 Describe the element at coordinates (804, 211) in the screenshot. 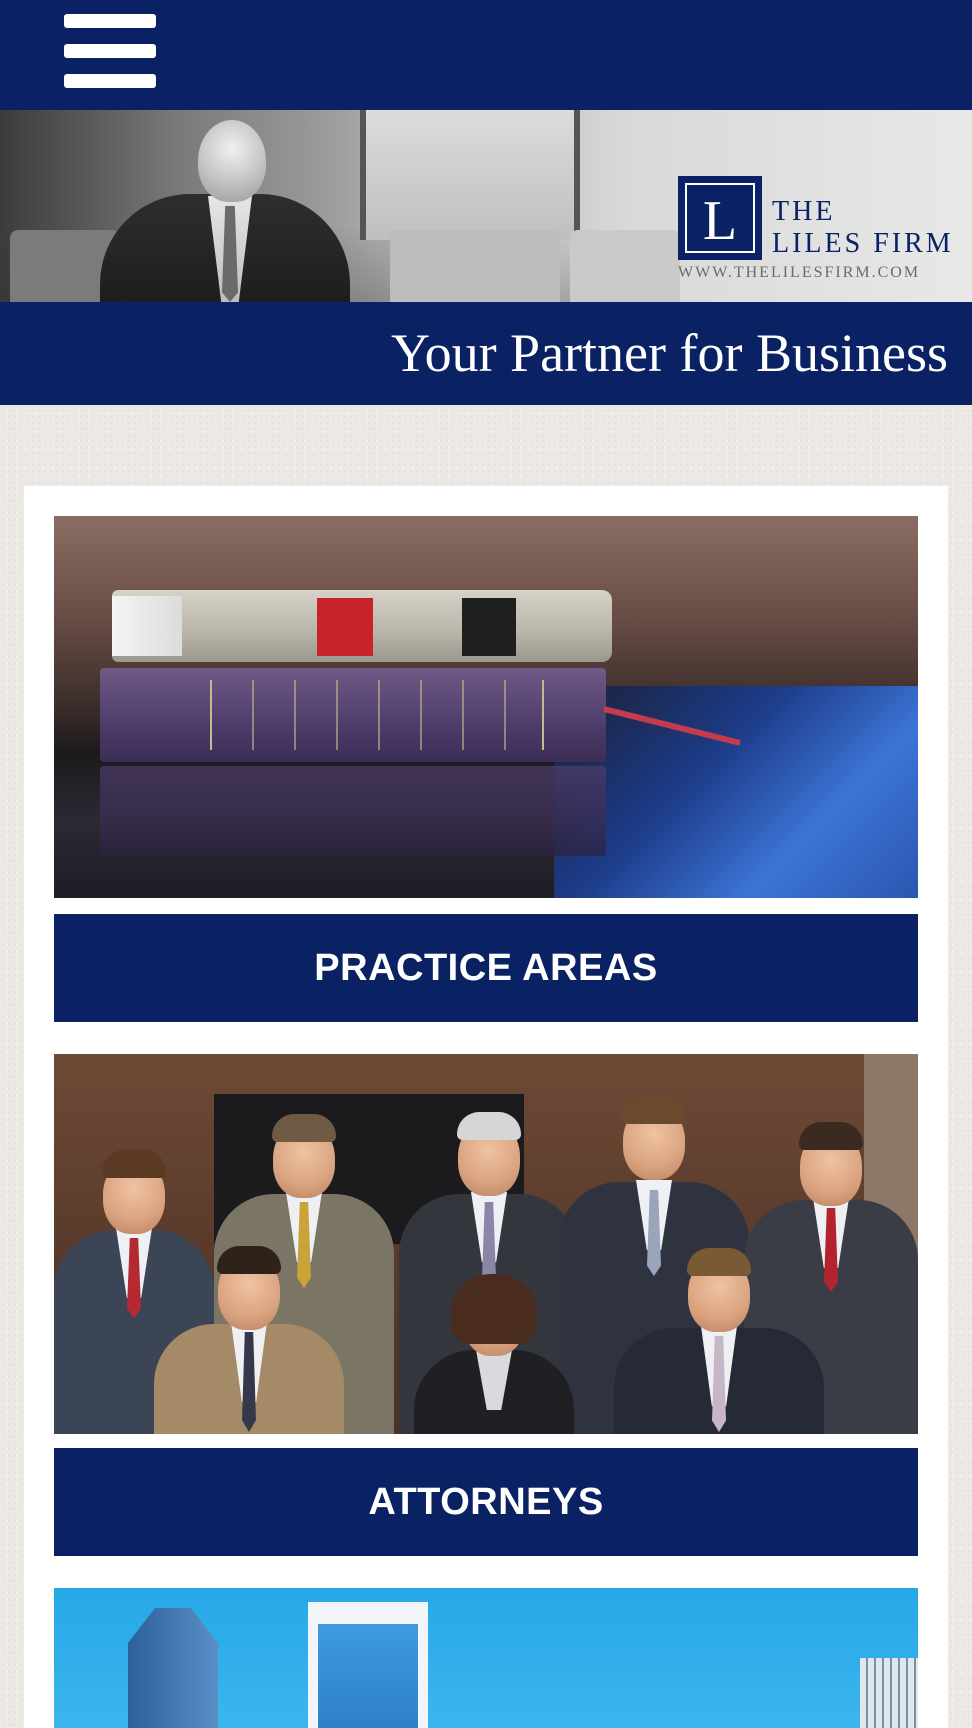

I see `logo-text-the: THE` at that location.